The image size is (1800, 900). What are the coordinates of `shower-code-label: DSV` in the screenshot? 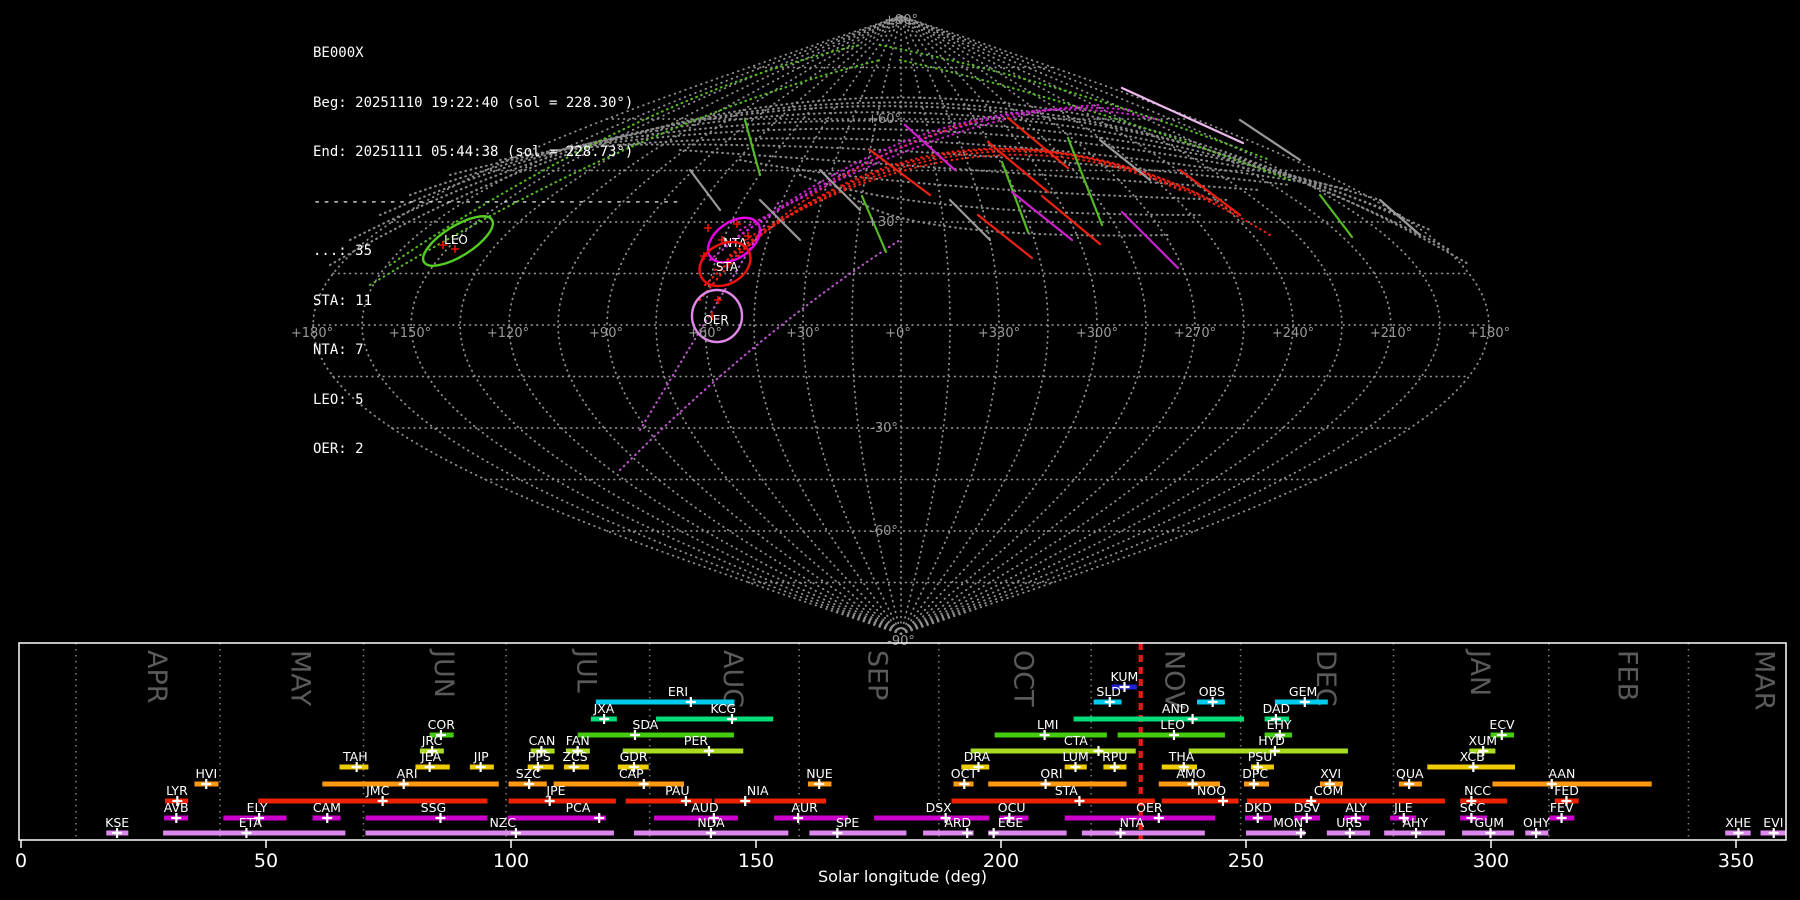 It's located at (1307, 807).